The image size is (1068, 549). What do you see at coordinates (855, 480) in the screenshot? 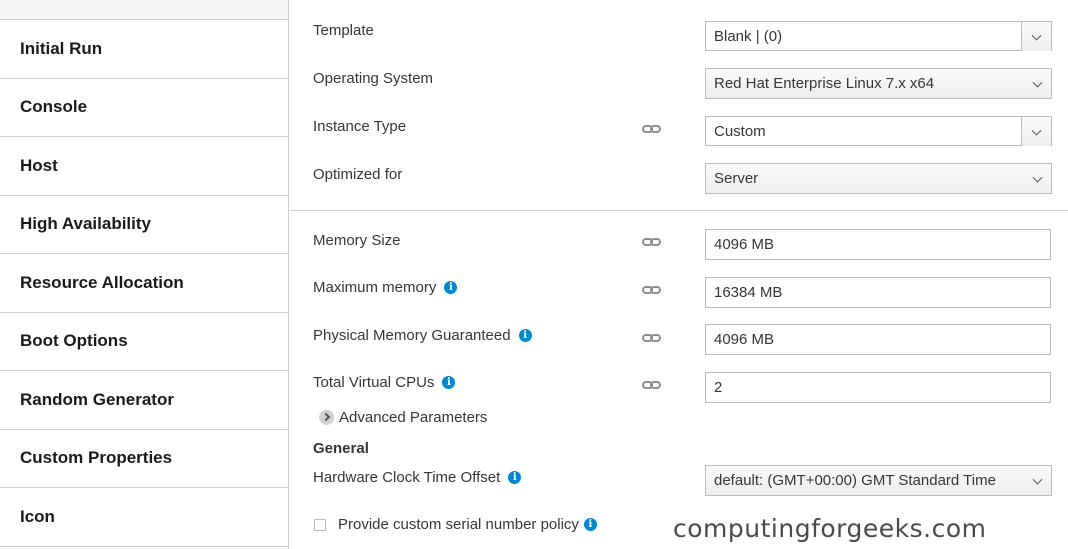
I see `clock-offset-value: default: (GMT+00:00) GMT Standard Time` at bounding box center [855, 480].